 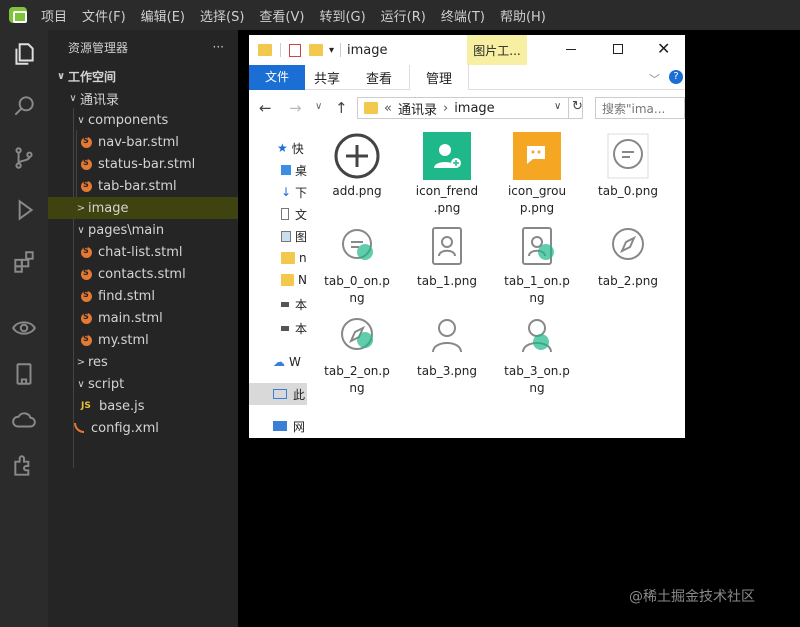 I want to click on nav-label: 快, so click(x=297, y=148).